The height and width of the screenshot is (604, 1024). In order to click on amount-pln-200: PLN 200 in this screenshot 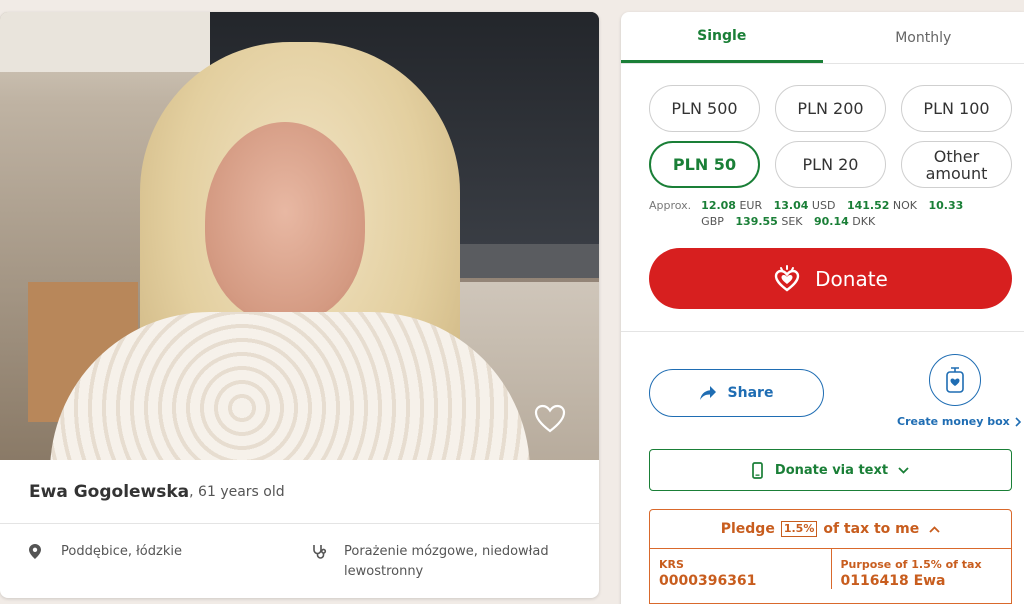, I will do `click(830, 108)`.